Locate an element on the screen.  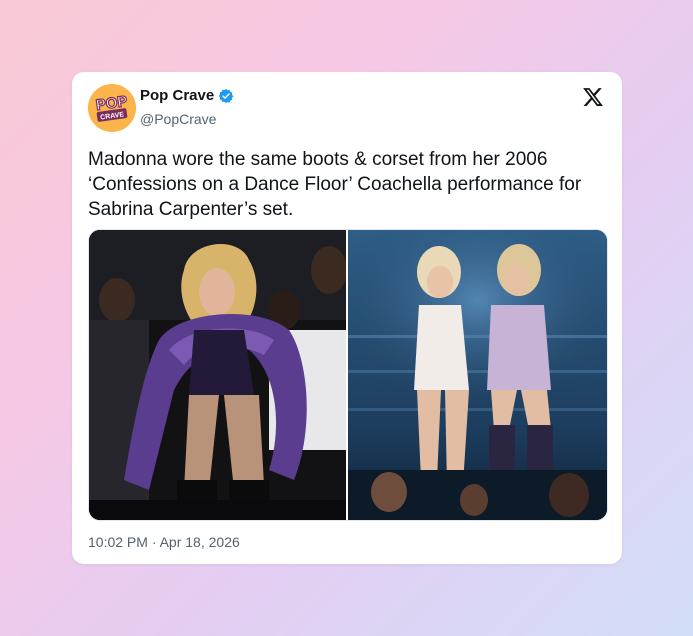
media-divider is located at coordinates (347, 375).